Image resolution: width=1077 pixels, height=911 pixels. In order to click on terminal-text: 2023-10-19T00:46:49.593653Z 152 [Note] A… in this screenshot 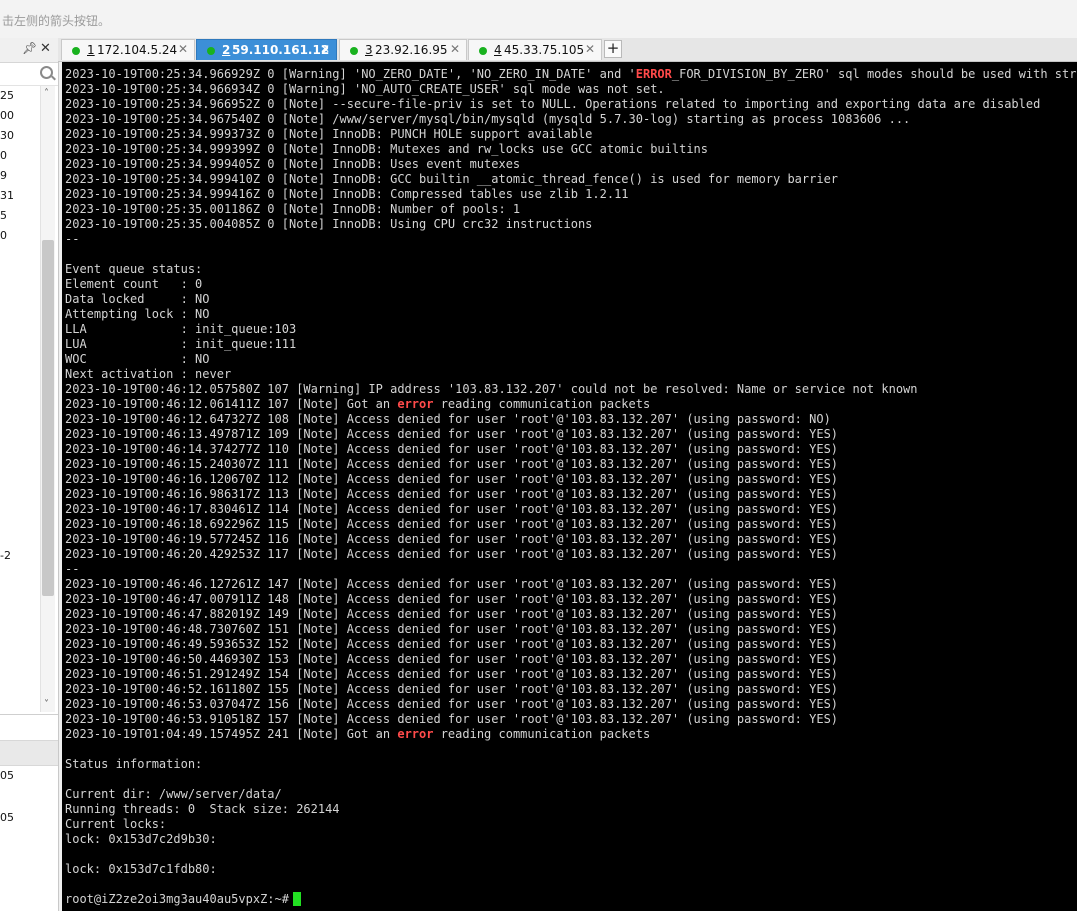, I will do `click(452, 644)`.